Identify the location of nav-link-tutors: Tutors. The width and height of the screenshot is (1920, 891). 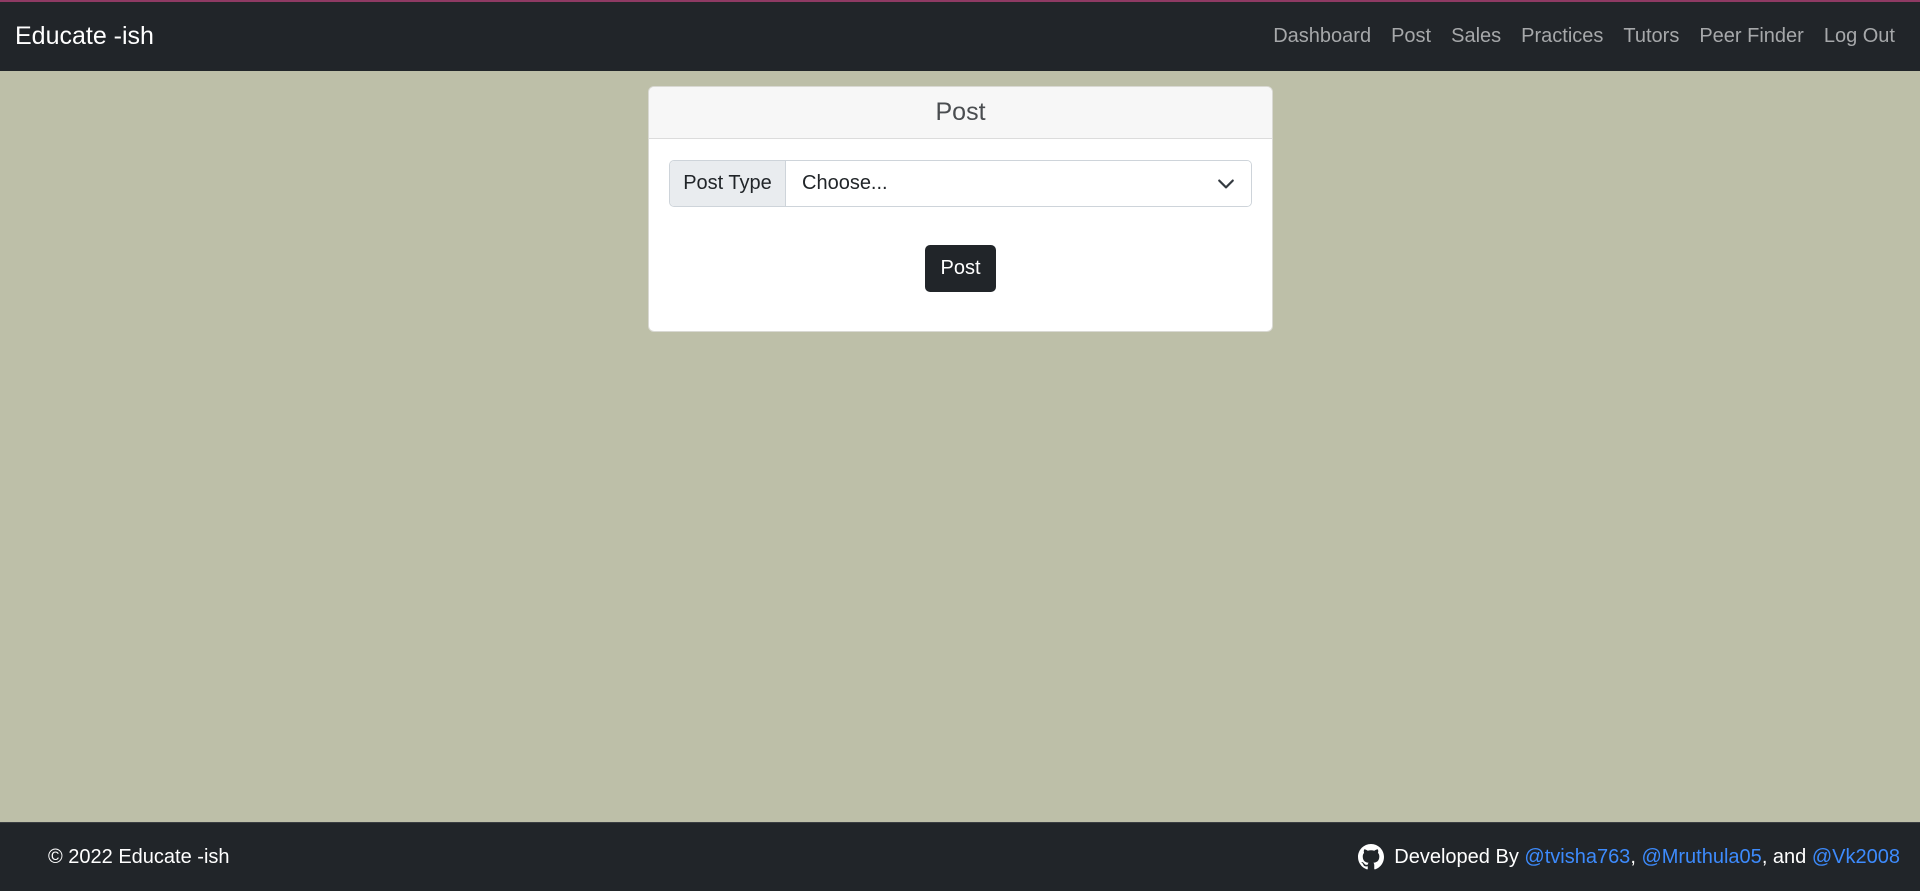
(1651, 36).